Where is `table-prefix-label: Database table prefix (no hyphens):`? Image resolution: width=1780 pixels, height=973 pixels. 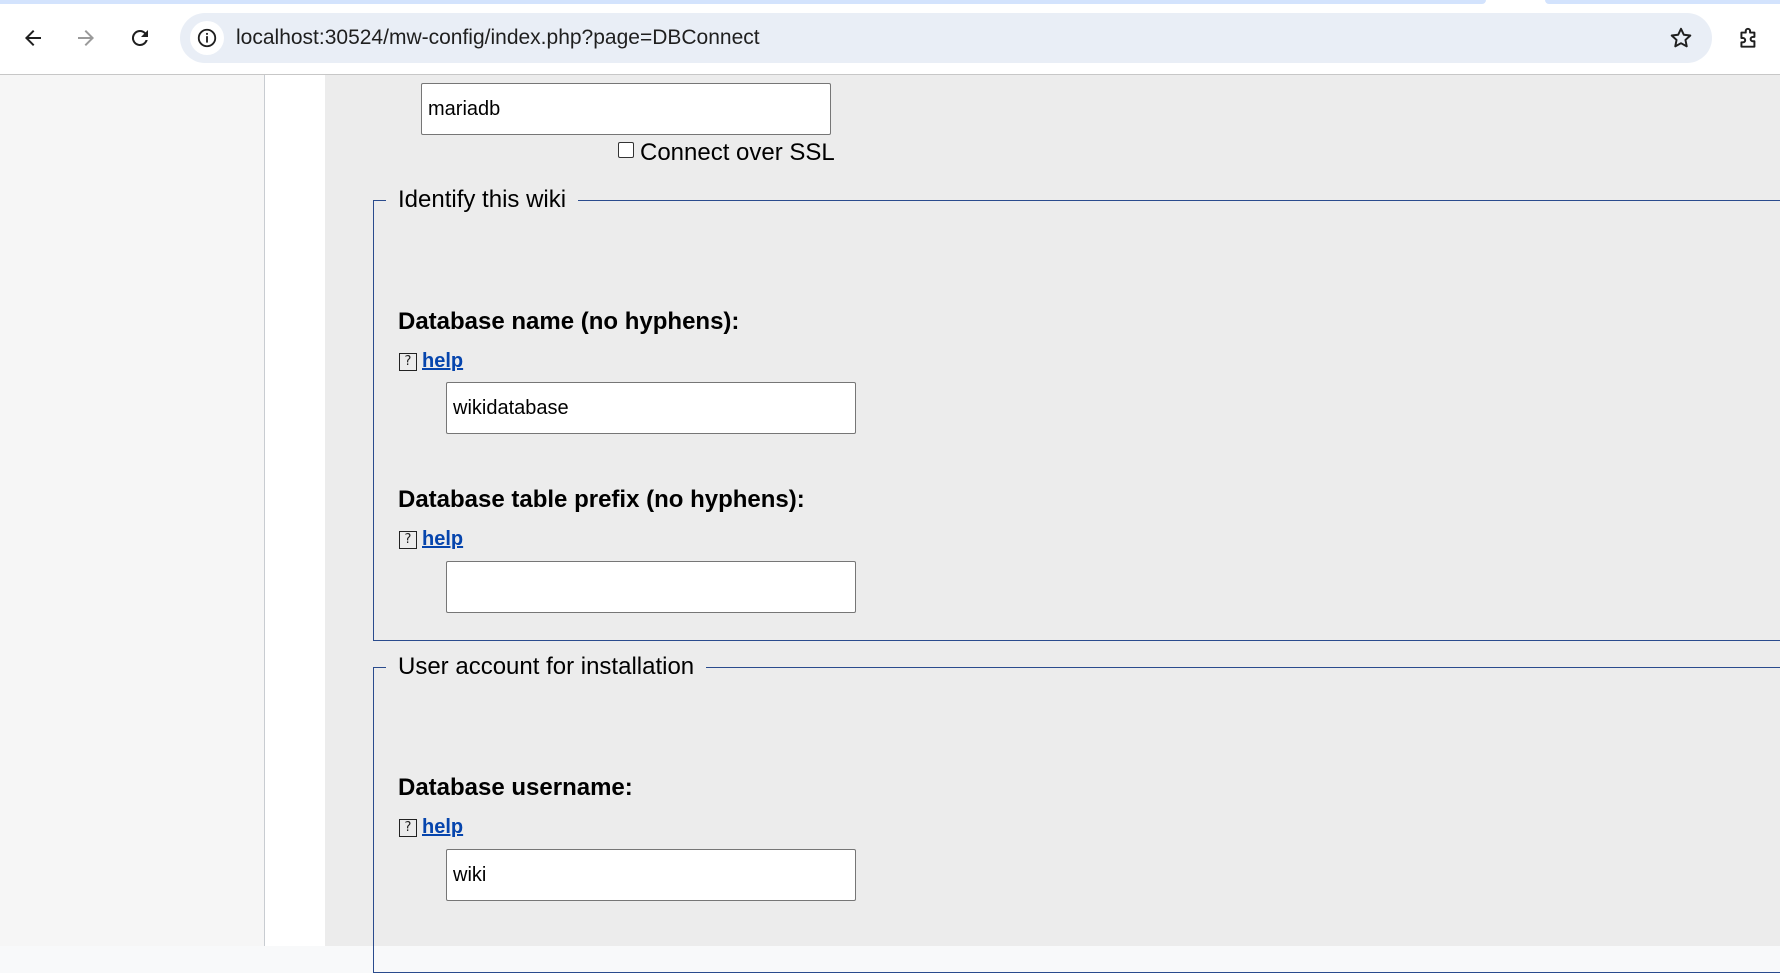
table-prefix-label: Database table prefix (no hyphens): is located at coordinates (601, 499).